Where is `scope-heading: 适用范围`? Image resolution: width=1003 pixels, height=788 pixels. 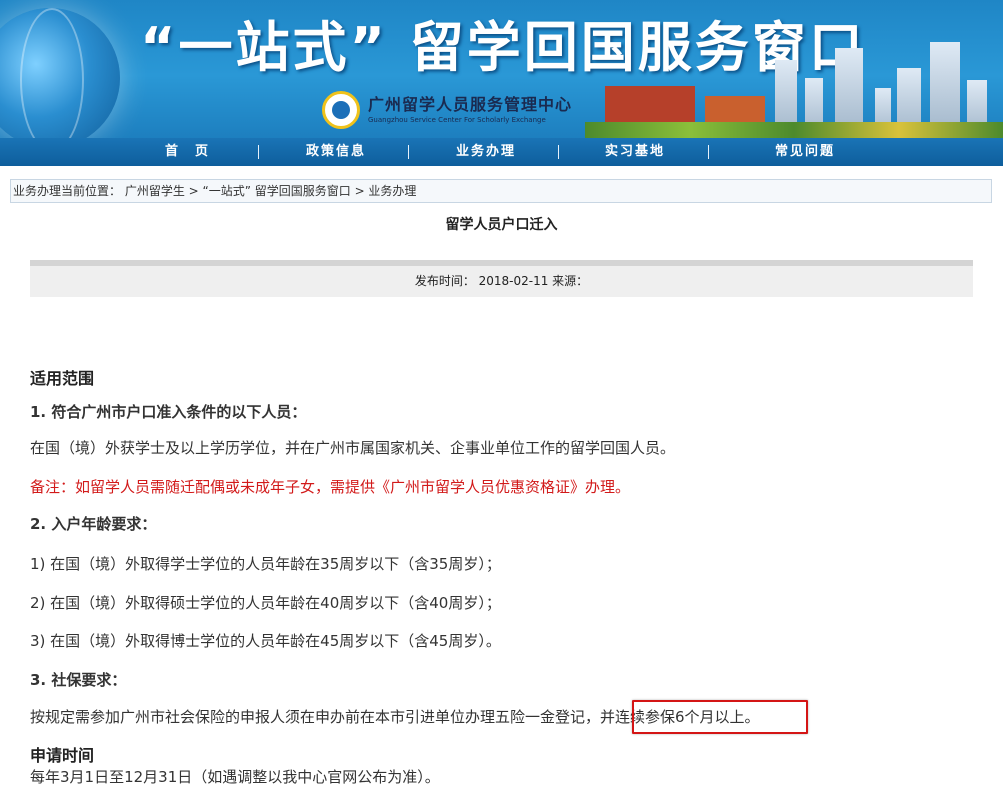
scope-heading: 适用范围 is located at coordinates (62, 378).